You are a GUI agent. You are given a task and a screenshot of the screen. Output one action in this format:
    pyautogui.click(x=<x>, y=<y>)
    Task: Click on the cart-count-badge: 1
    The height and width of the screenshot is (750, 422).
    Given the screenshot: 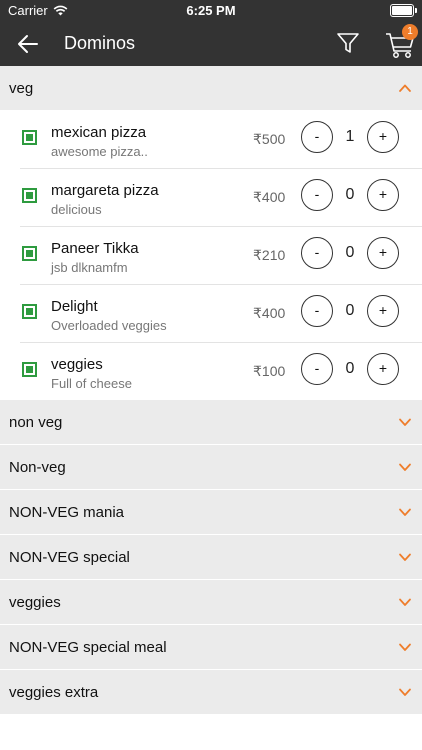 What is the action you would take?
    pyautogui.click(x=410, y=32)
    